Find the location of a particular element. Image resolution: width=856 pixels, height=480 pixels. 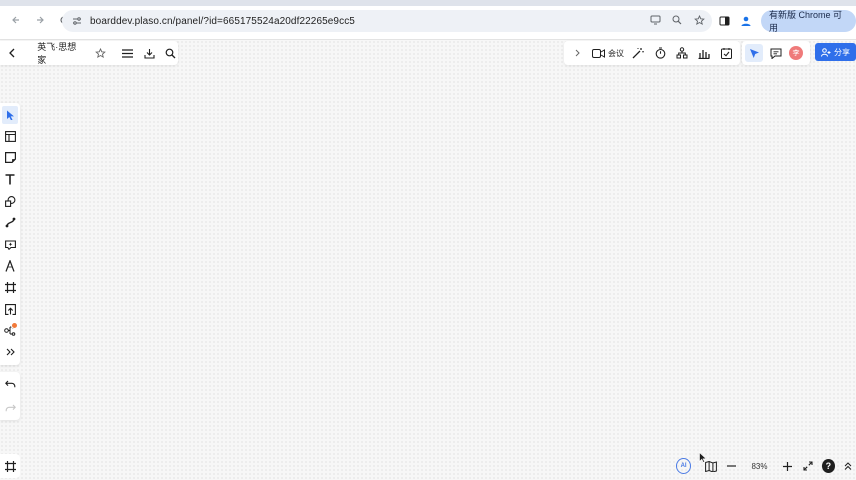

ai-card-icon is located at coordinates (10, 244).